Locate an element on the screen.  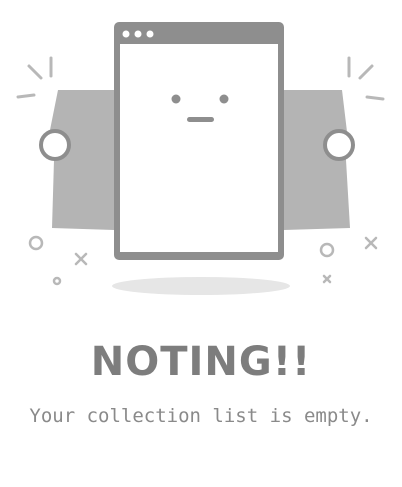
face-left-eye is located at coordinates (176, 99).